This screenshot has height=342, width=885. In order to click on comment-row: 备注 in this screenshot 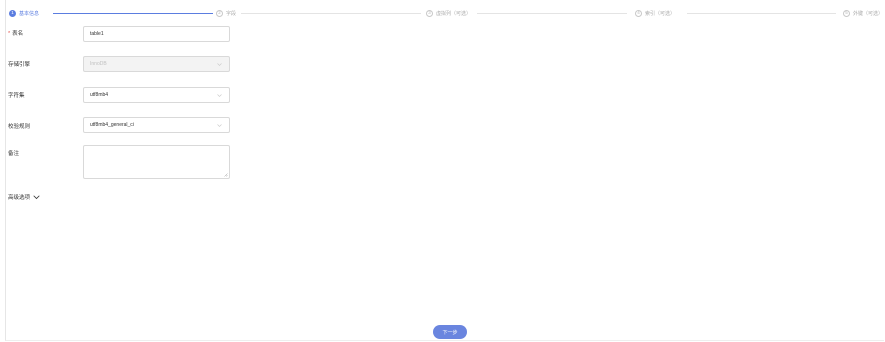, I will do `click(45, 153)`.